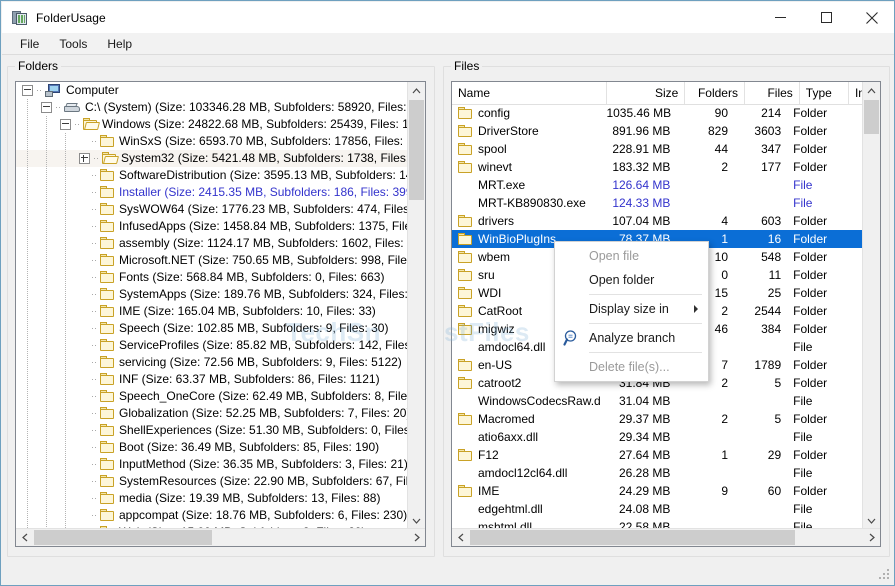 This screenshot has width=895, height=586. I want to click on table-row: MRT-KB890830.exe 124.33 MB File, so click(658, 203).